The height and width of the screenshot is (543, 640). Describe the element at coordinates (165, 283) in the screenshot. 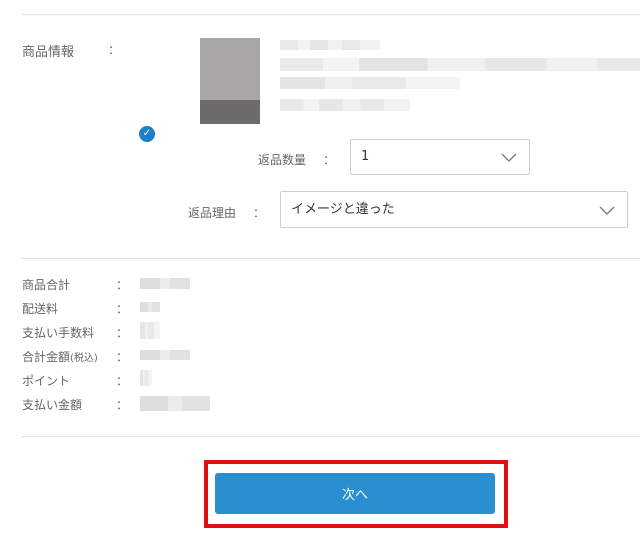

I see `subtotal-value-blurred` at that location.